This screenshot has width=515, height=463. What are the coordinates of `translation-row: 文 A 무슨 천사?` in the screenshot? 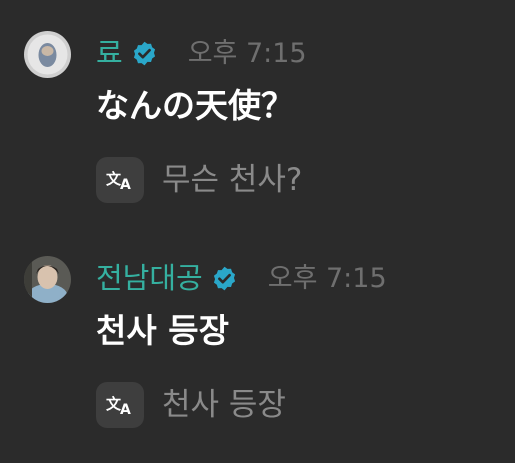 It's located at (199, 180).